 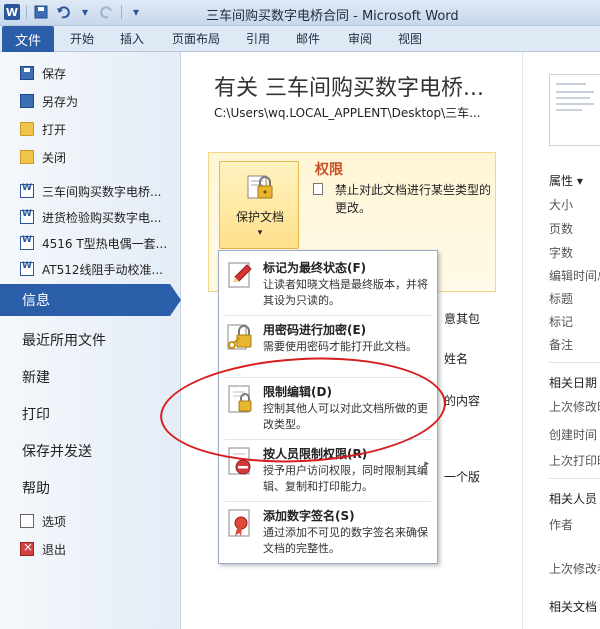 What do you see at coordinates (315, 330) in the screenshot?
I see `menu-item-title: 用密码进行加密(E)` at bounding box center [315, 330].